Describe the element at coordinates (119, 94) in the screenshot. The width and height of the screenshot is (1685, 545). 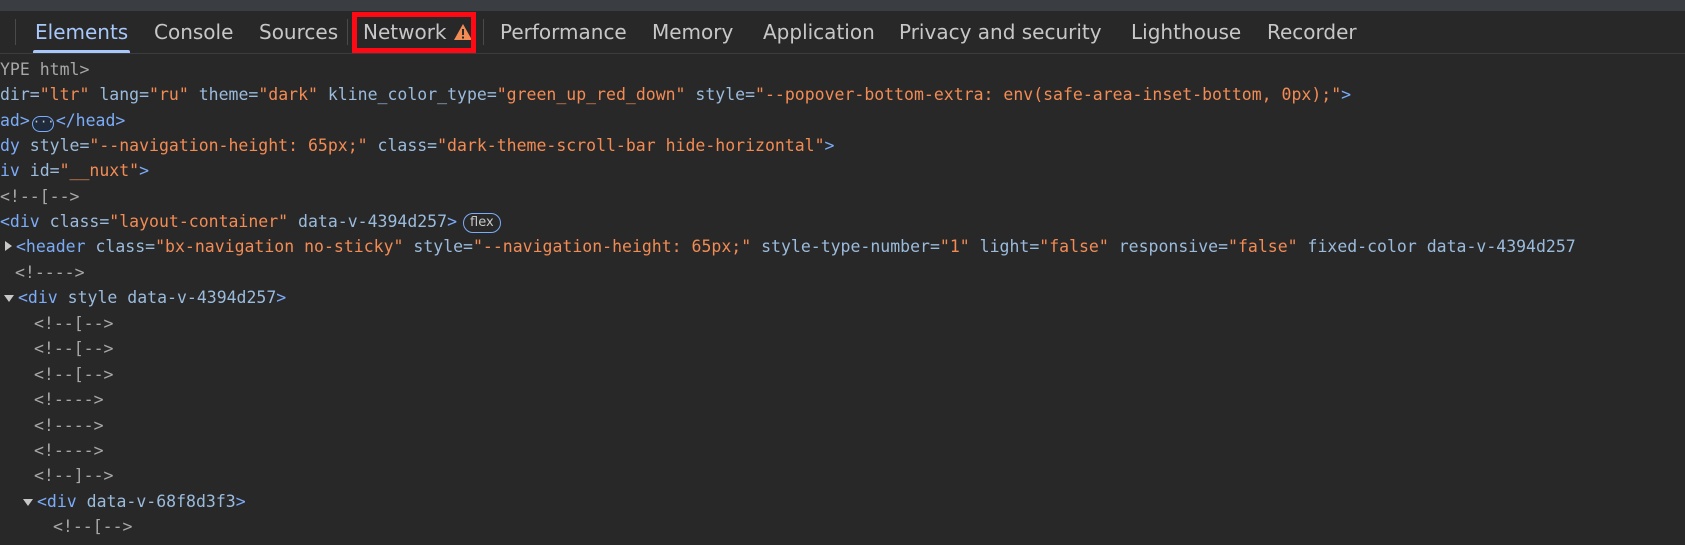
I see `attr-name: lang=` at that location.